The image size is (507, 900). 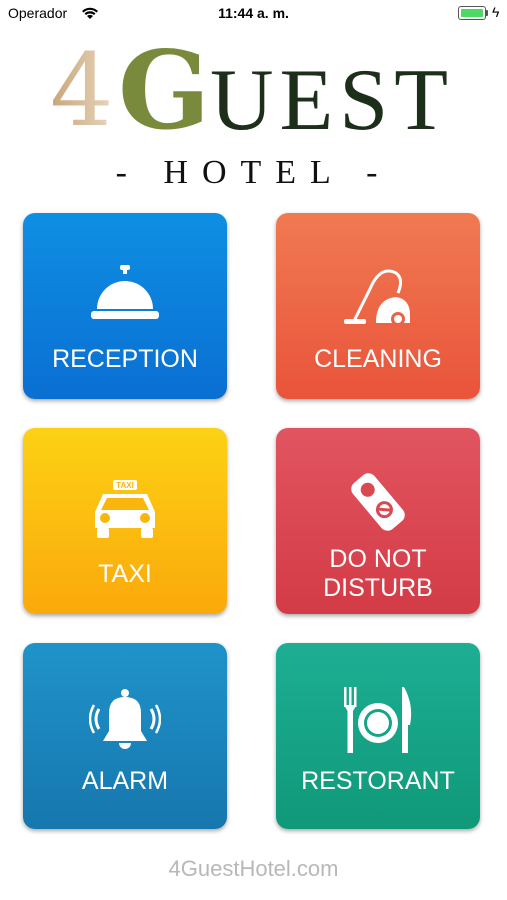 I want to click on cleaning-button: CLEANING, so click(x=378, y=306).